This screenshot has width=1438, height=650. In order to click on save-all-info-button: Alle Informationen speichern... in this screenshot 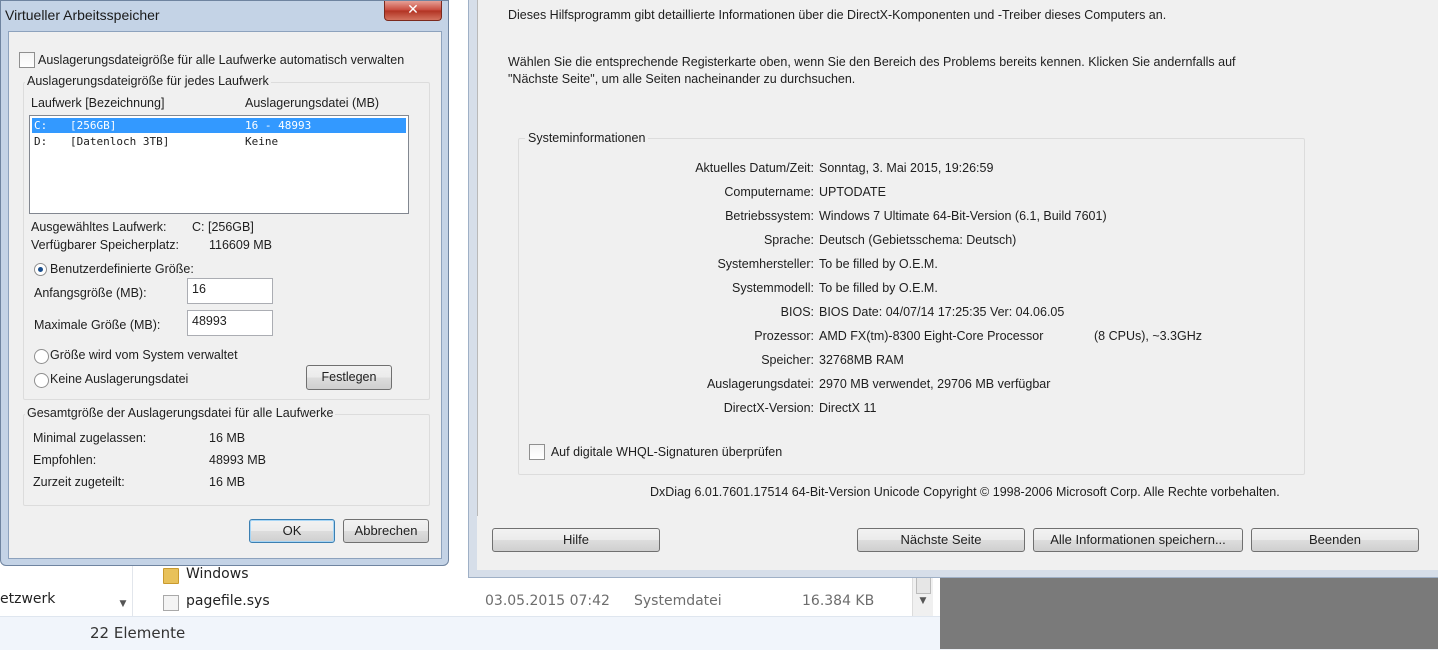, I will do `click(1138, 540)`.